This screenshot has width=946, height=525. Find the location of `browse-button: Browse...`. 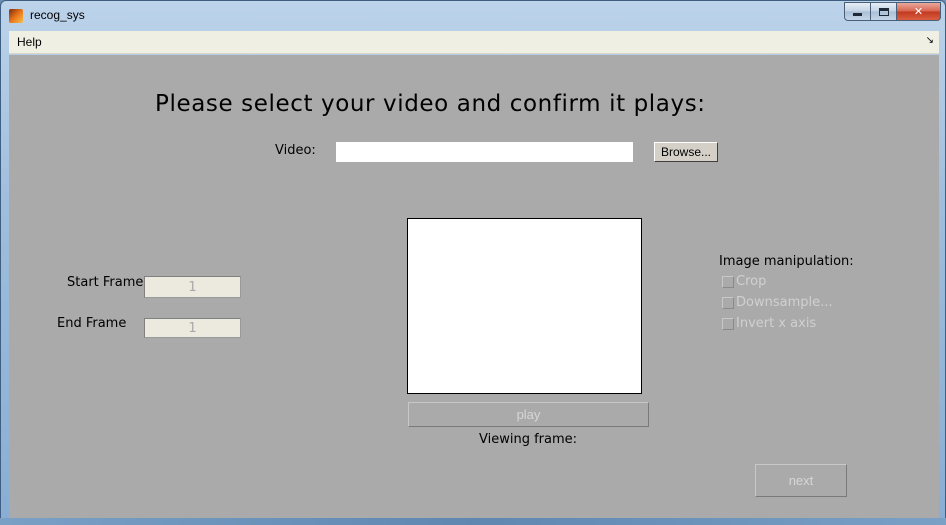

browse-button: Browse... is located at coordinates (686, 152).